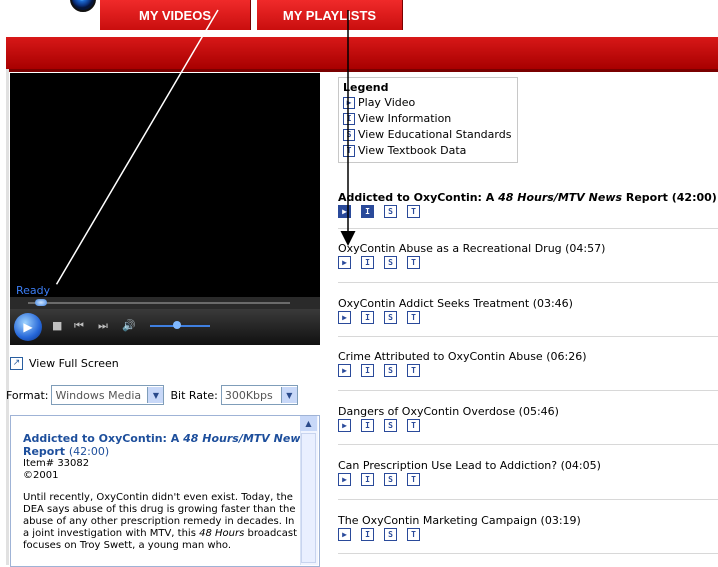 This screenshot has height=567, width=718. What do you see at coordinates (133, 153) in the screenshot?
I see `annotation-arrow` at bounding box center [133, 153].